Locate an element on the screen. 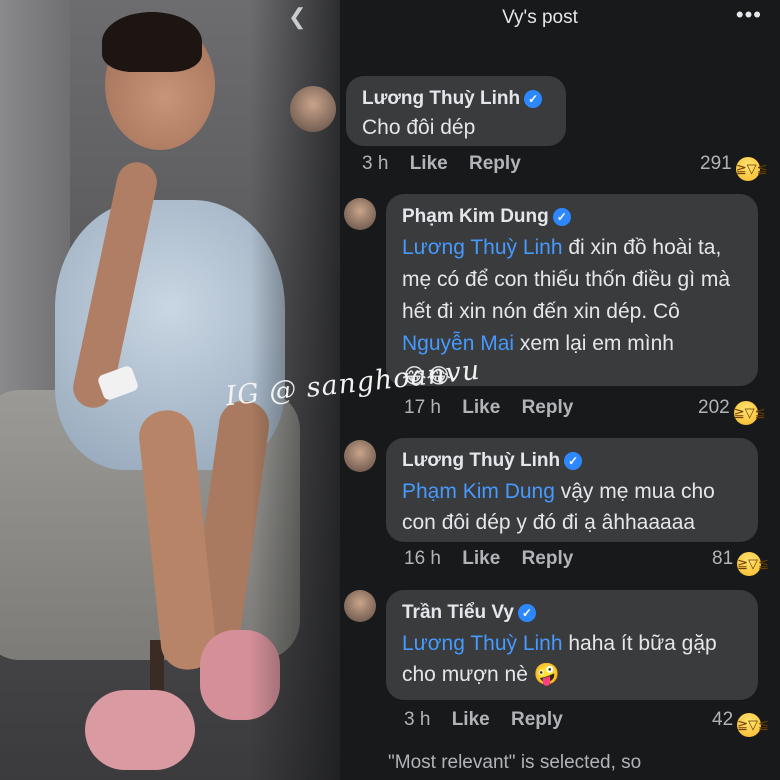 Image resolution: width=780 pixels, height=780 pixels. comment-text: Cho đôi dép is located at coordinates (419, 127).